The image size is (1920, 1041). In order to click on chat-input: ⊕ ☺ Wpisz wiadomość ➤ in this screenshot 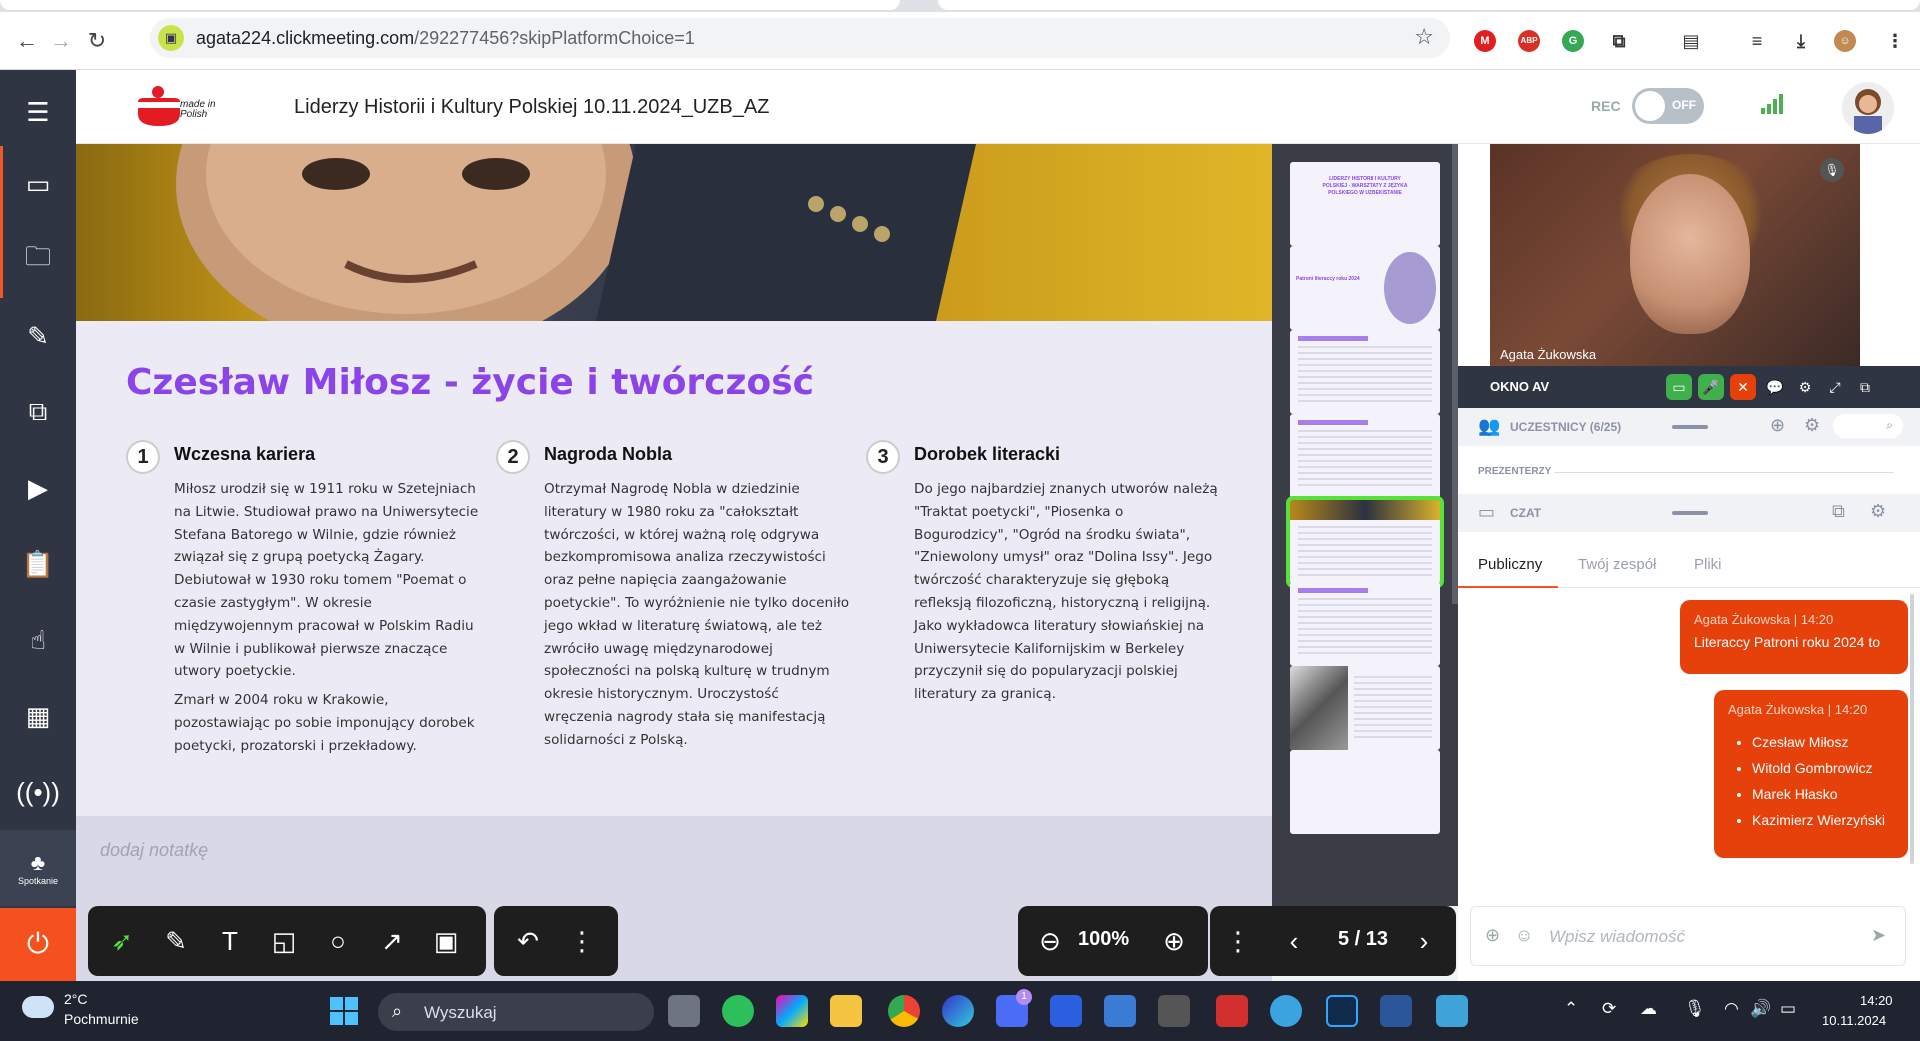, I will do `click(1688, 936)`.